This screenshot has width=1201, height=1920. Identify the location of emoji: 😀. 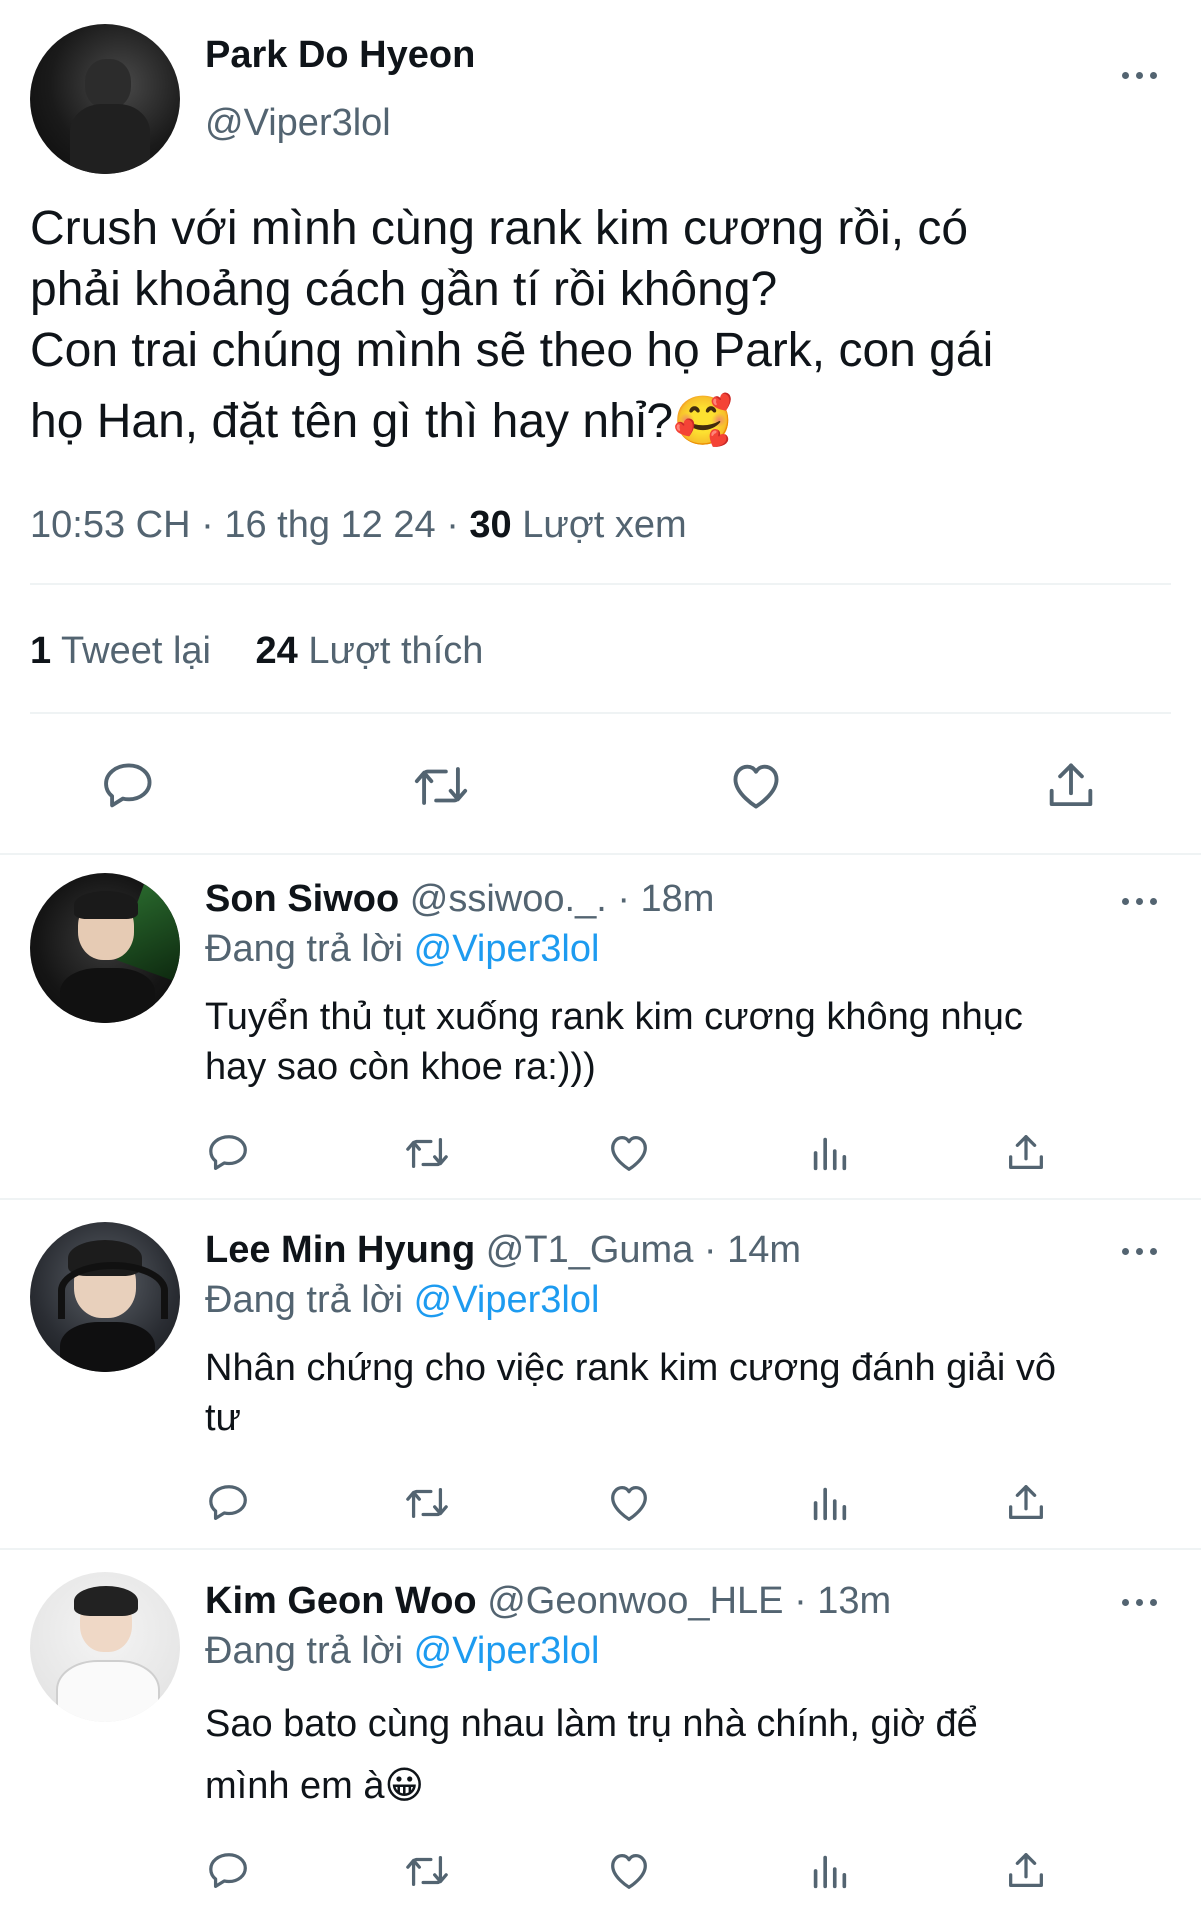
(404, 1786).